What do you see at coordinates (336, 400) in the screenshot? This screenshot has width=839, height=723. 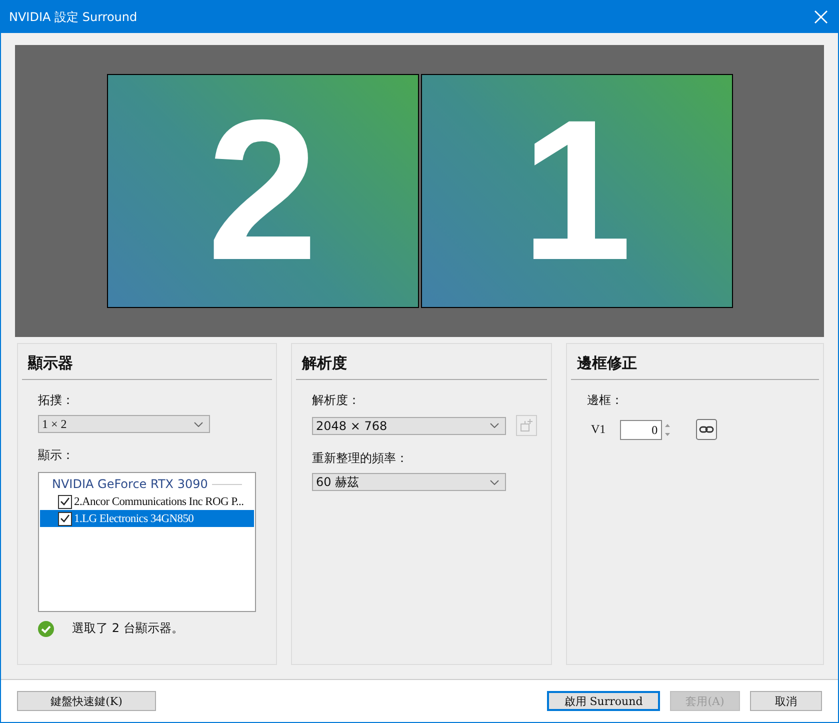 I see `field-label: 解析度：` at bounding box center [336, 400].